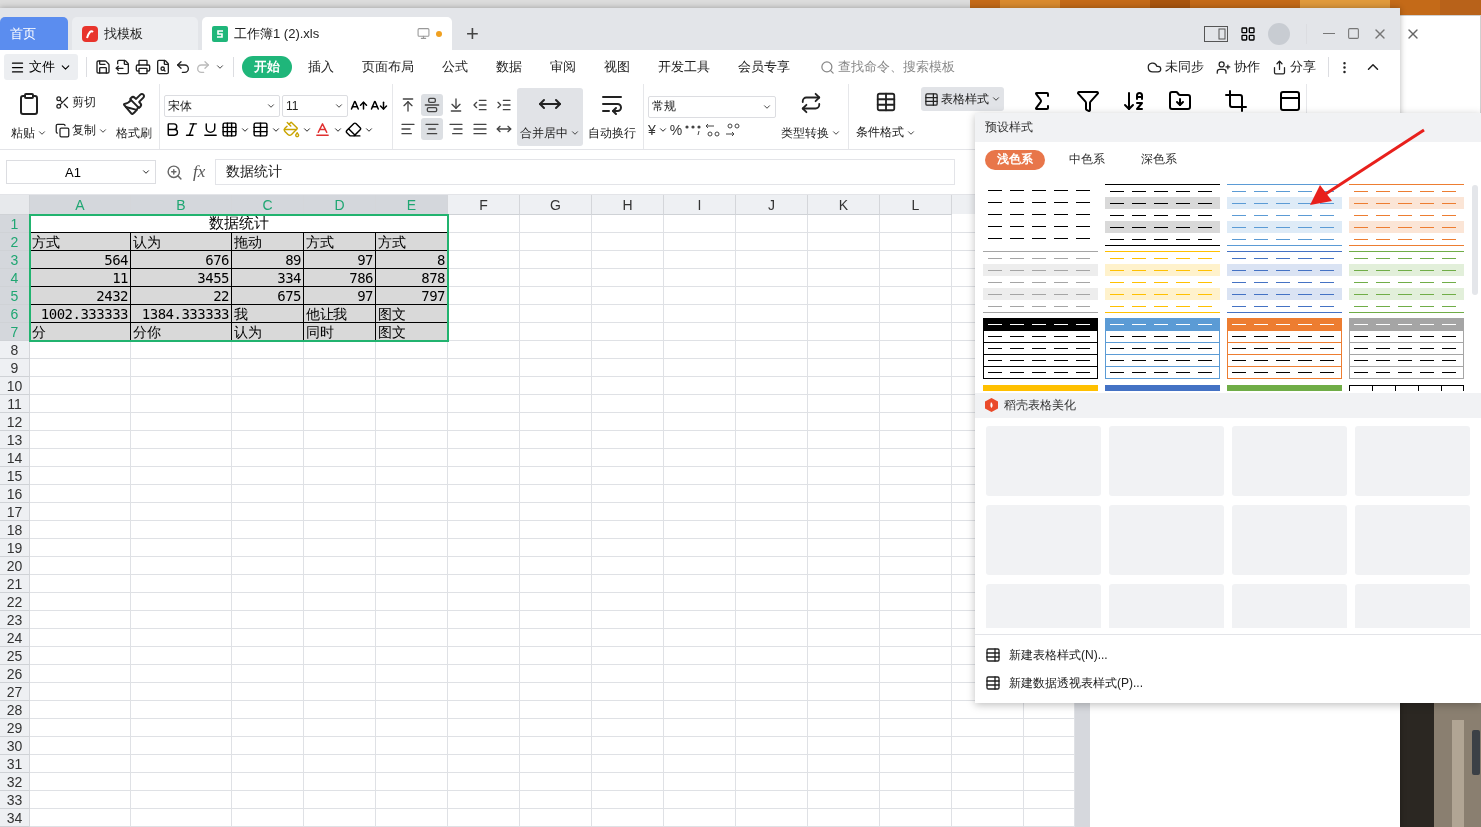 The image size is (1481, 827). Describe the element at coordinates (15, 800) in the screenshot. I see `row-header: 33` at that location.